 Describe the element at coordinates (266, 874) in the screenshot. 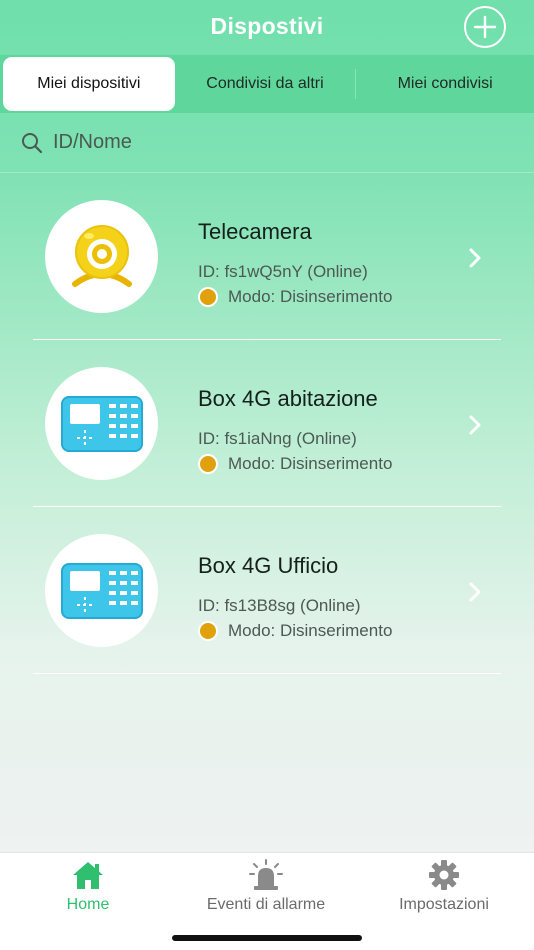

I see `siren-icon` at that location.